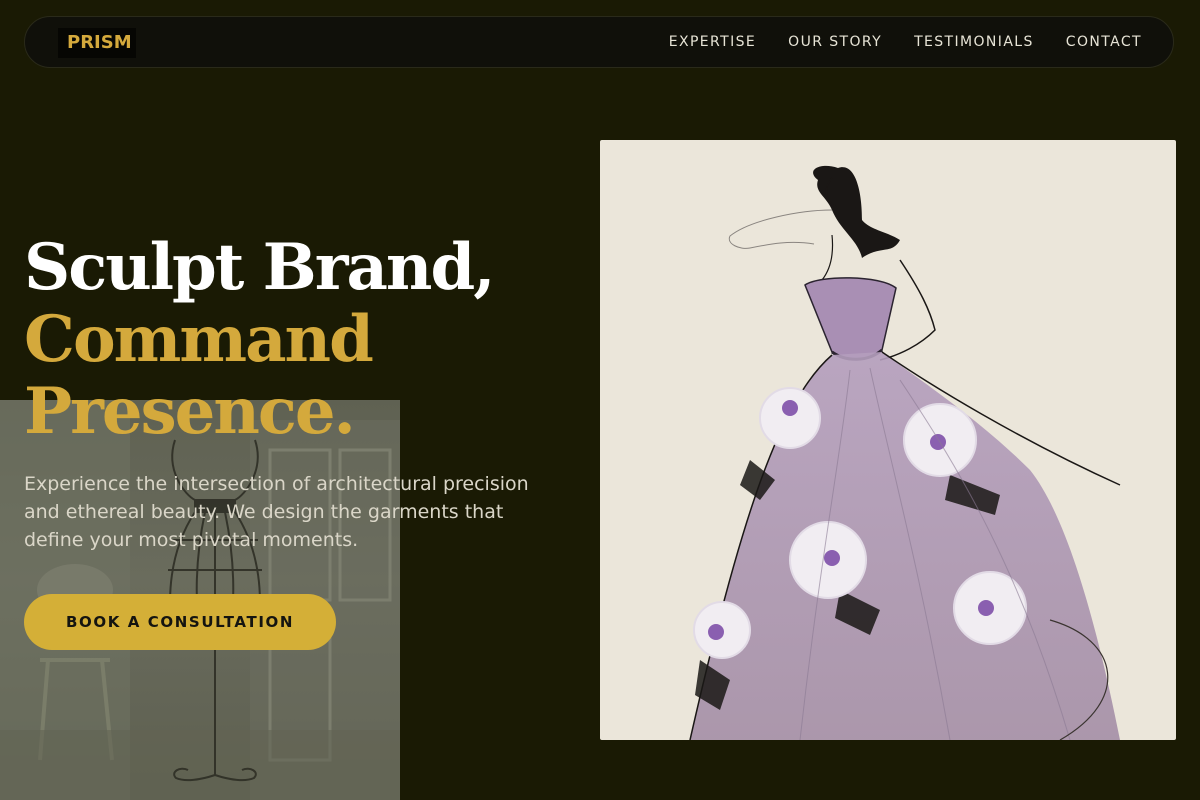 The width and height of the screenshot is (1200, 800). I want to click on hero-headline: Sculpt Brand, Command Presence., so click(304, 340).